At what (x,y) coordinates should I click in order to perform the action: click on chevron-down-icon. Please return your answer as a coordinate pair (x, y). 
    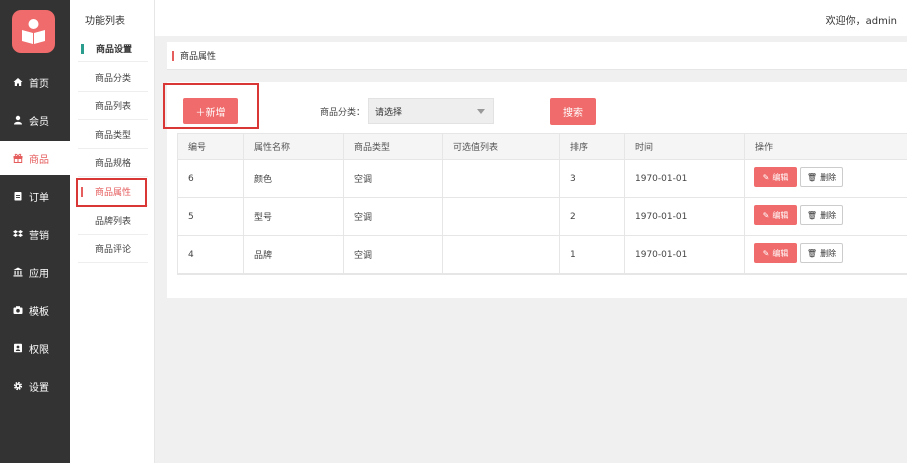
    Looking at the image, I should click on (481, 111).